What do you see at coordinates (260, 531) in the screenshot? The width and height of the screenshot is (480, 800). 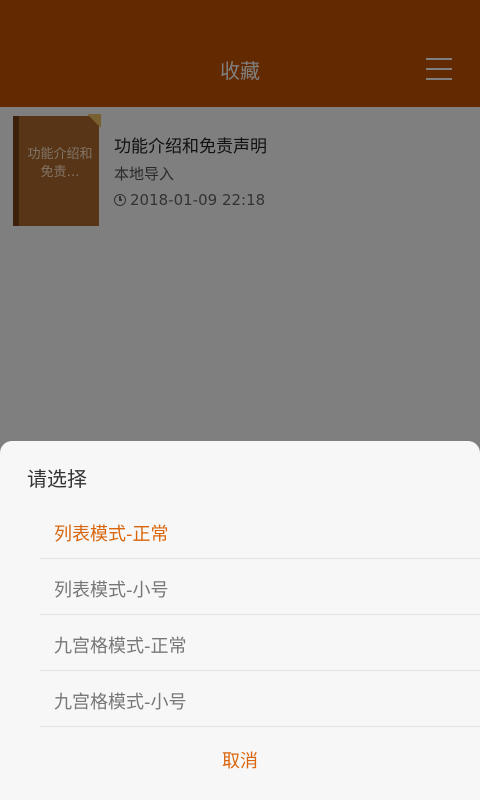 I see `option-list-normal: 列表模式-正常` at bounding box center [260, 531].